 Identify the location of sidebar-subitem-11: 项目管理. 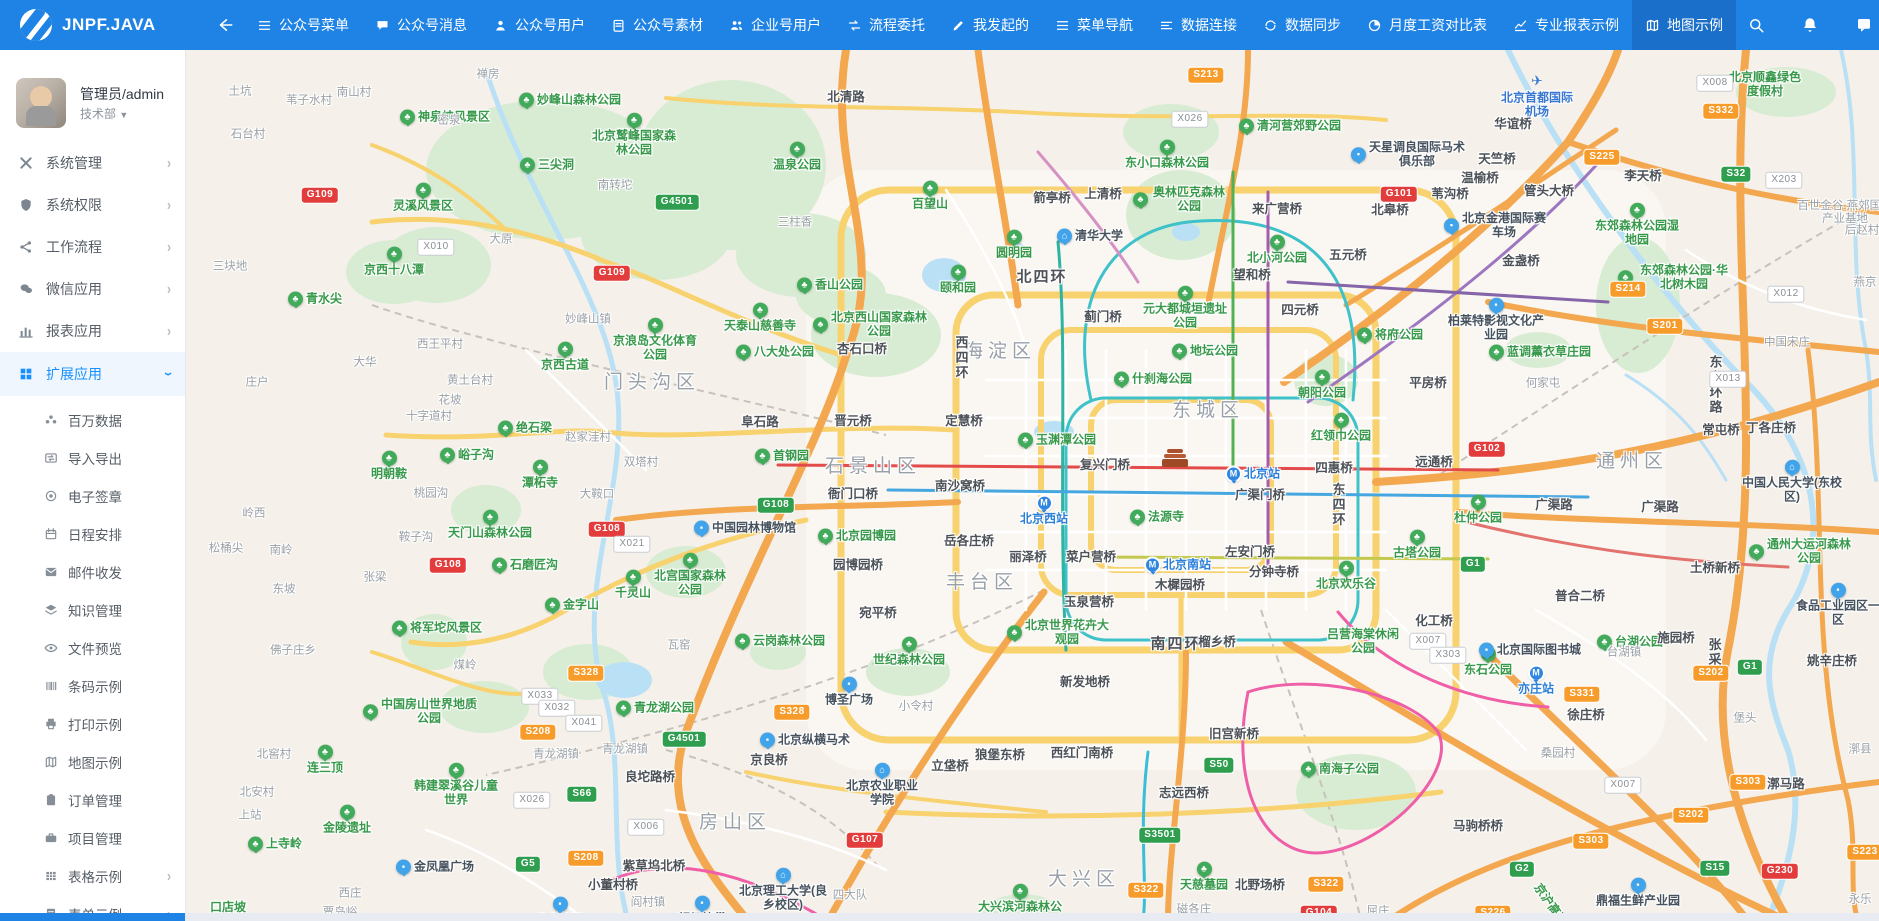
(92, 838).